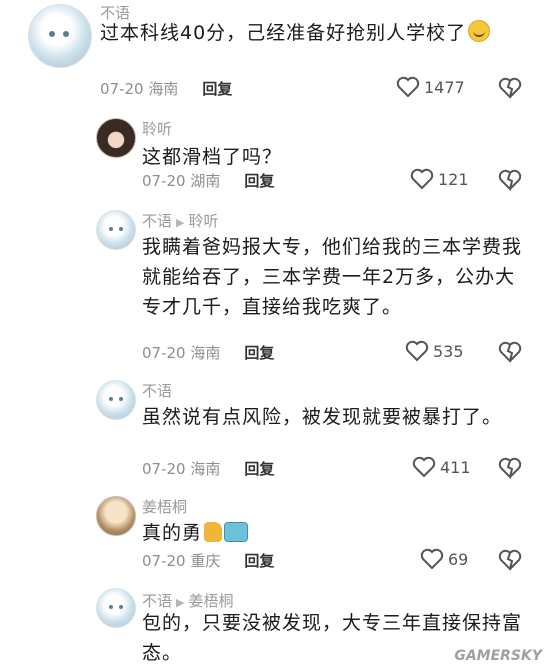 The width and height of the screenshot is (550, 668). What do you see at coordinates (213, 532) in the screenshot?
I see `thumbs-up-emoji-icon` at bounding box center [213, 532].